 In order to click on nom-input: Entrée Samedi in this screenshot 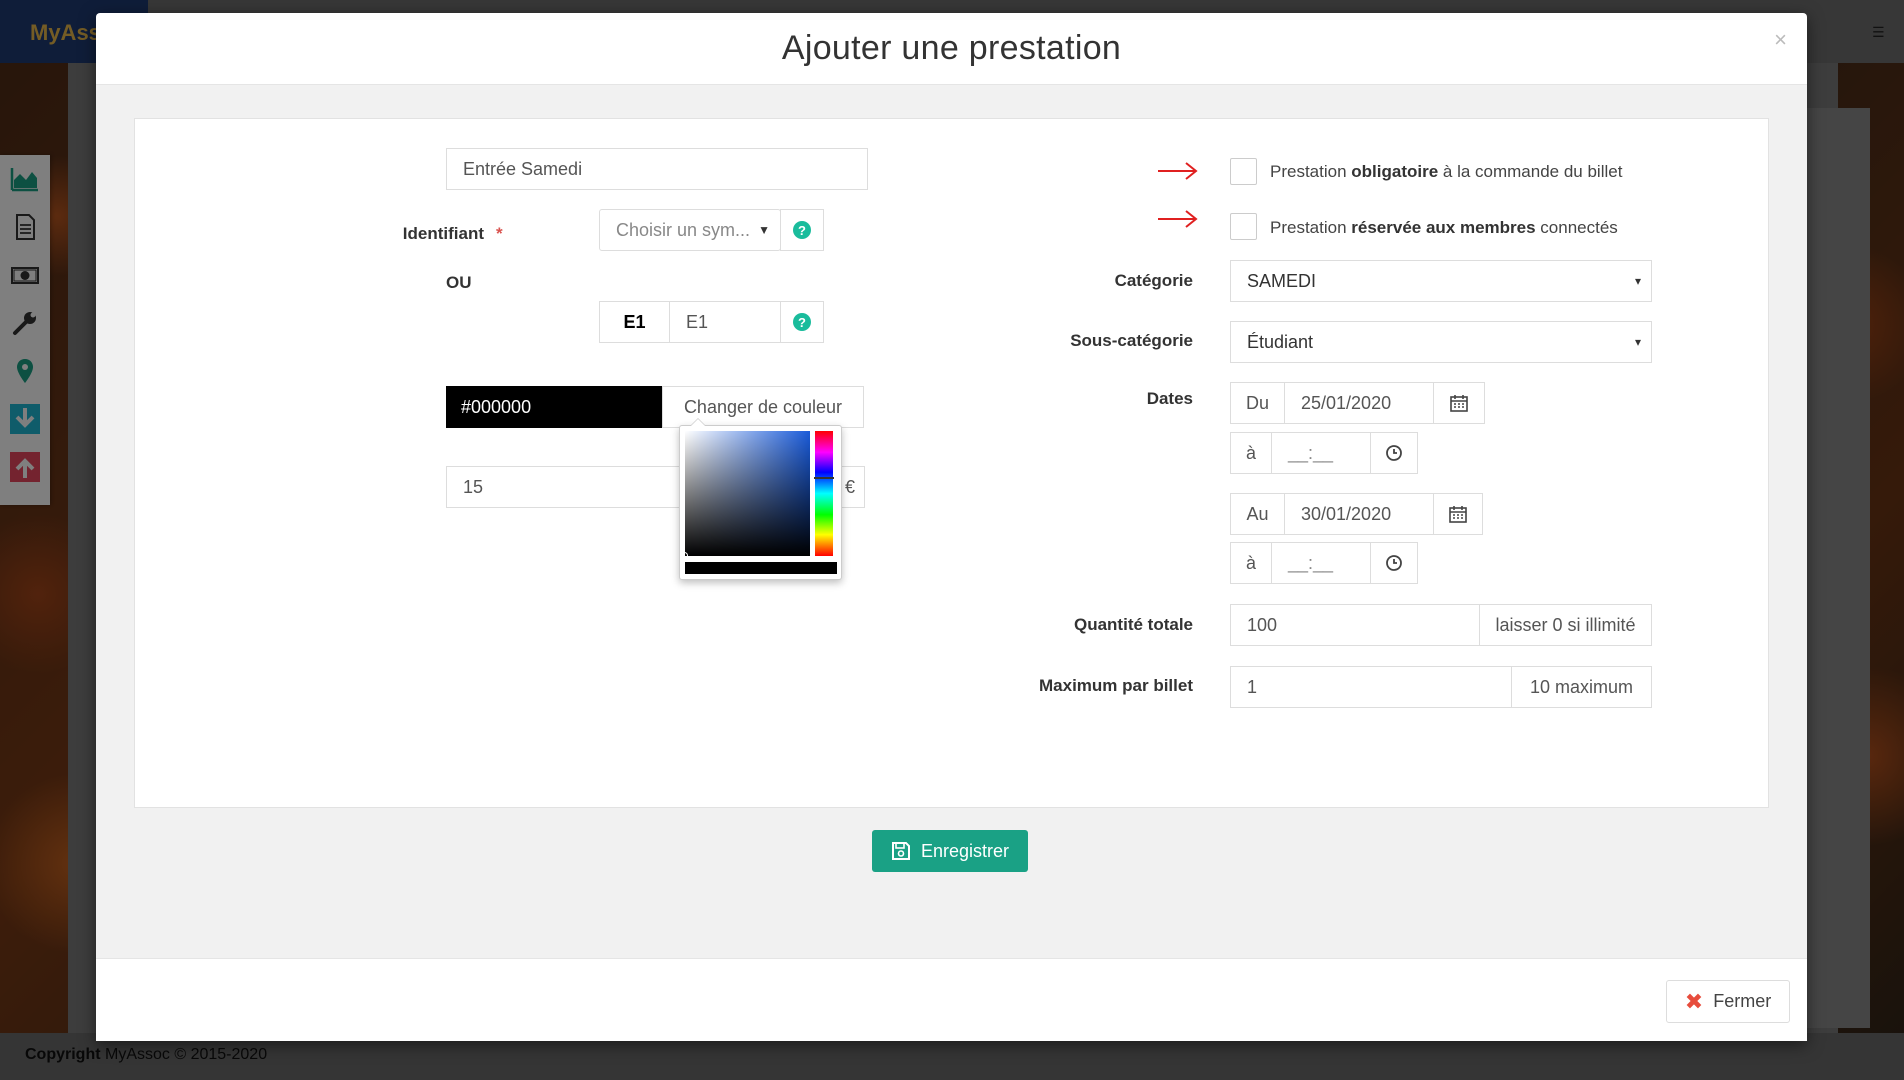, I will do `click(657, 169)`.